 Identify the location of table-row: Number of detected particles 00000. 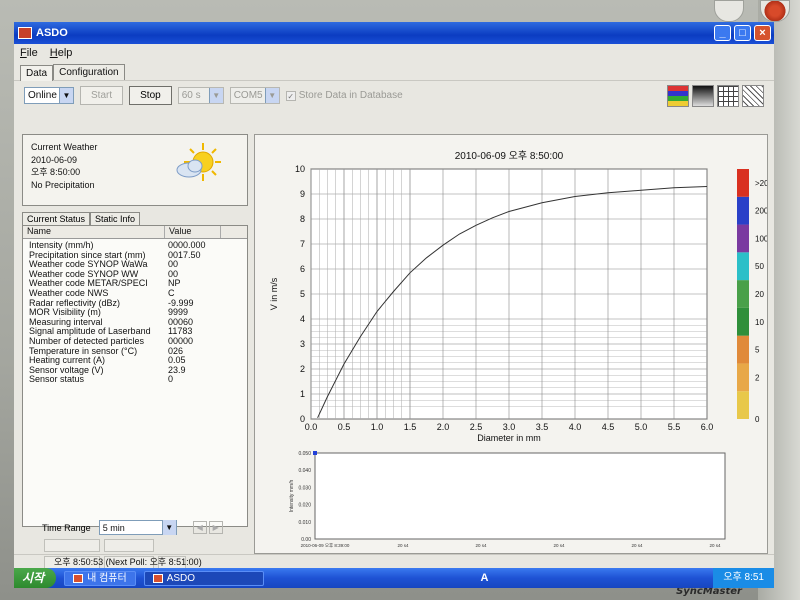
(135, 341).